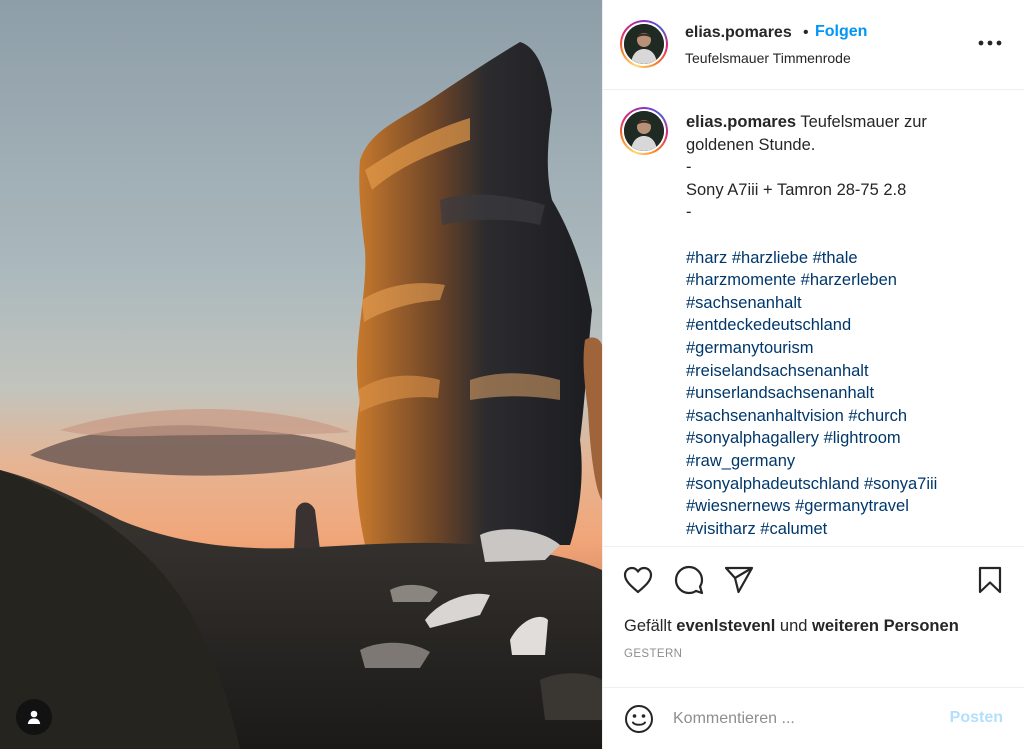 The height and width of the screenshot is (749, 1024). What do you see at coordinates (741, 122) in the screenshot?
I see `caption-username: elias.pomares` at bounding box center [741, 122].